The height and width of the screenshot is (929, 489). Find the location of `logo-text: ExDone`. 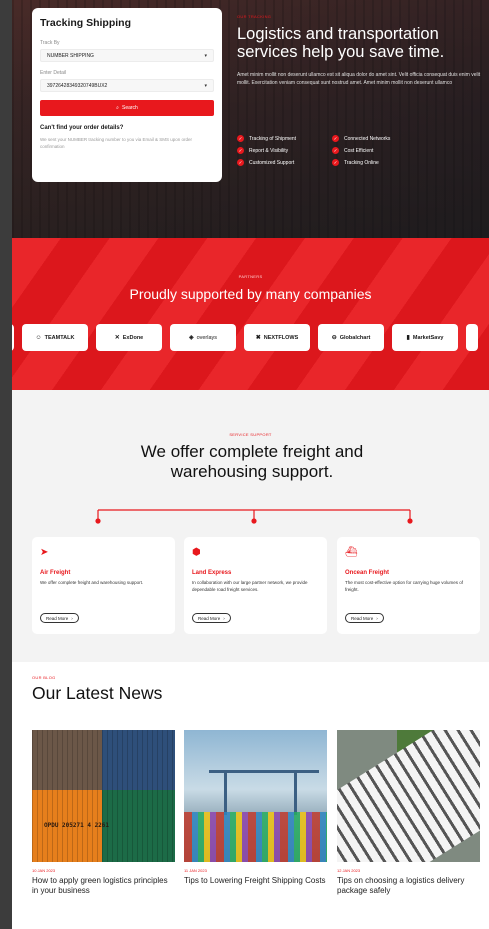

logo-text: ExDone is located at coordinates (133, 337).